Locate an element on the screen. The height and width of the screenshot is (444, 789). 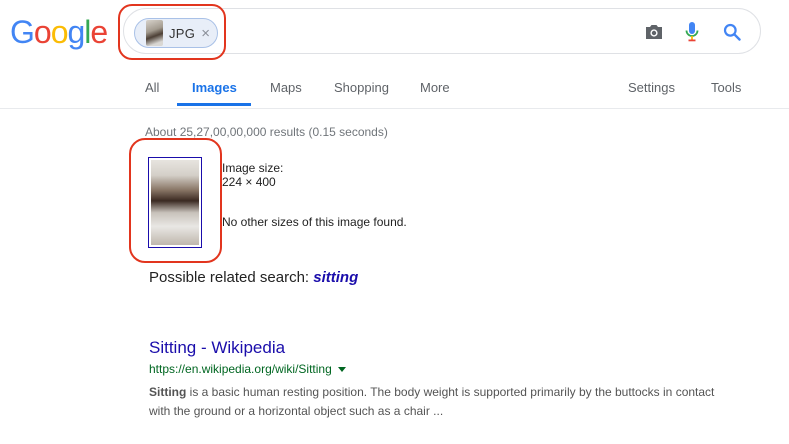
search-box: JPG × is located at coordinates (442, 31).